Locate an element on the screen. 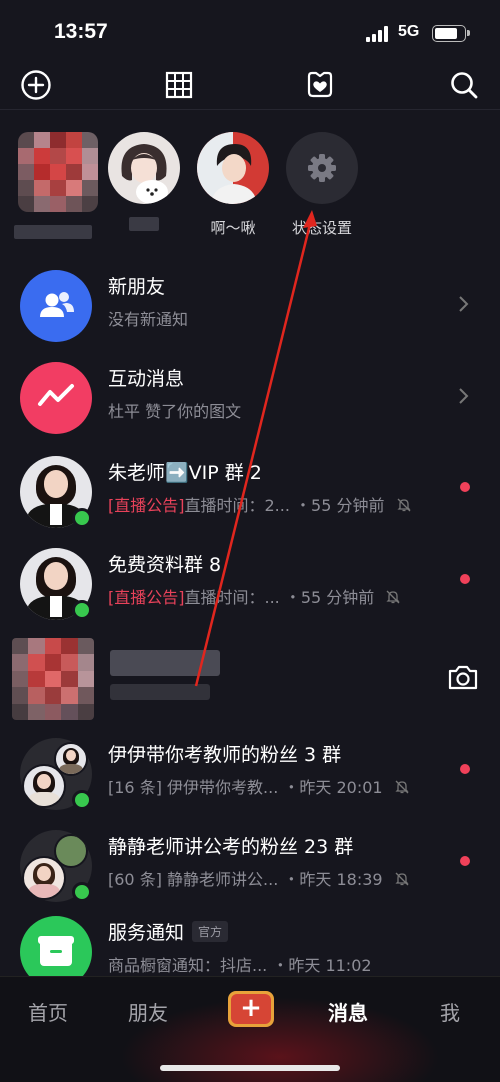 This screenshot has height=1082, width=500. nav-friends: 朋友 is located at coordinates (148, 1011).